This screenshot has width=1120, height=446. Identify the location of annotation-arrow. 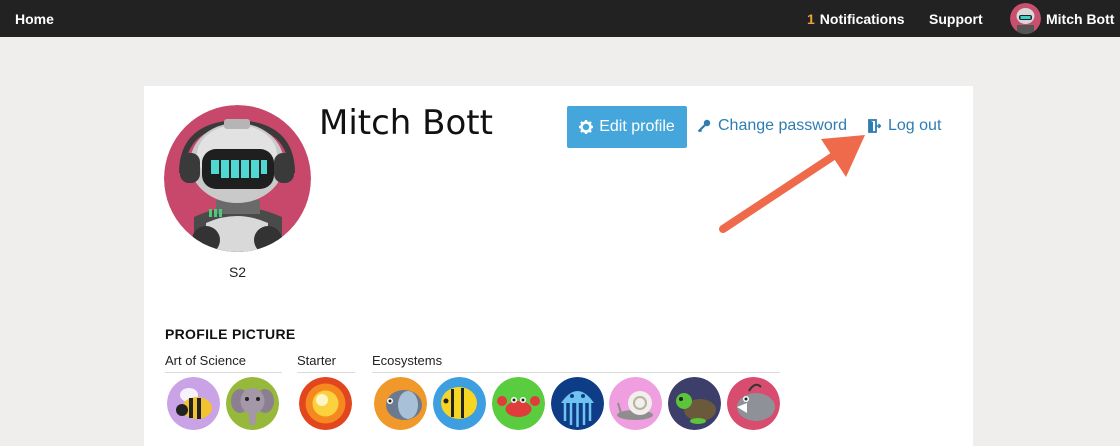
(792, 184).